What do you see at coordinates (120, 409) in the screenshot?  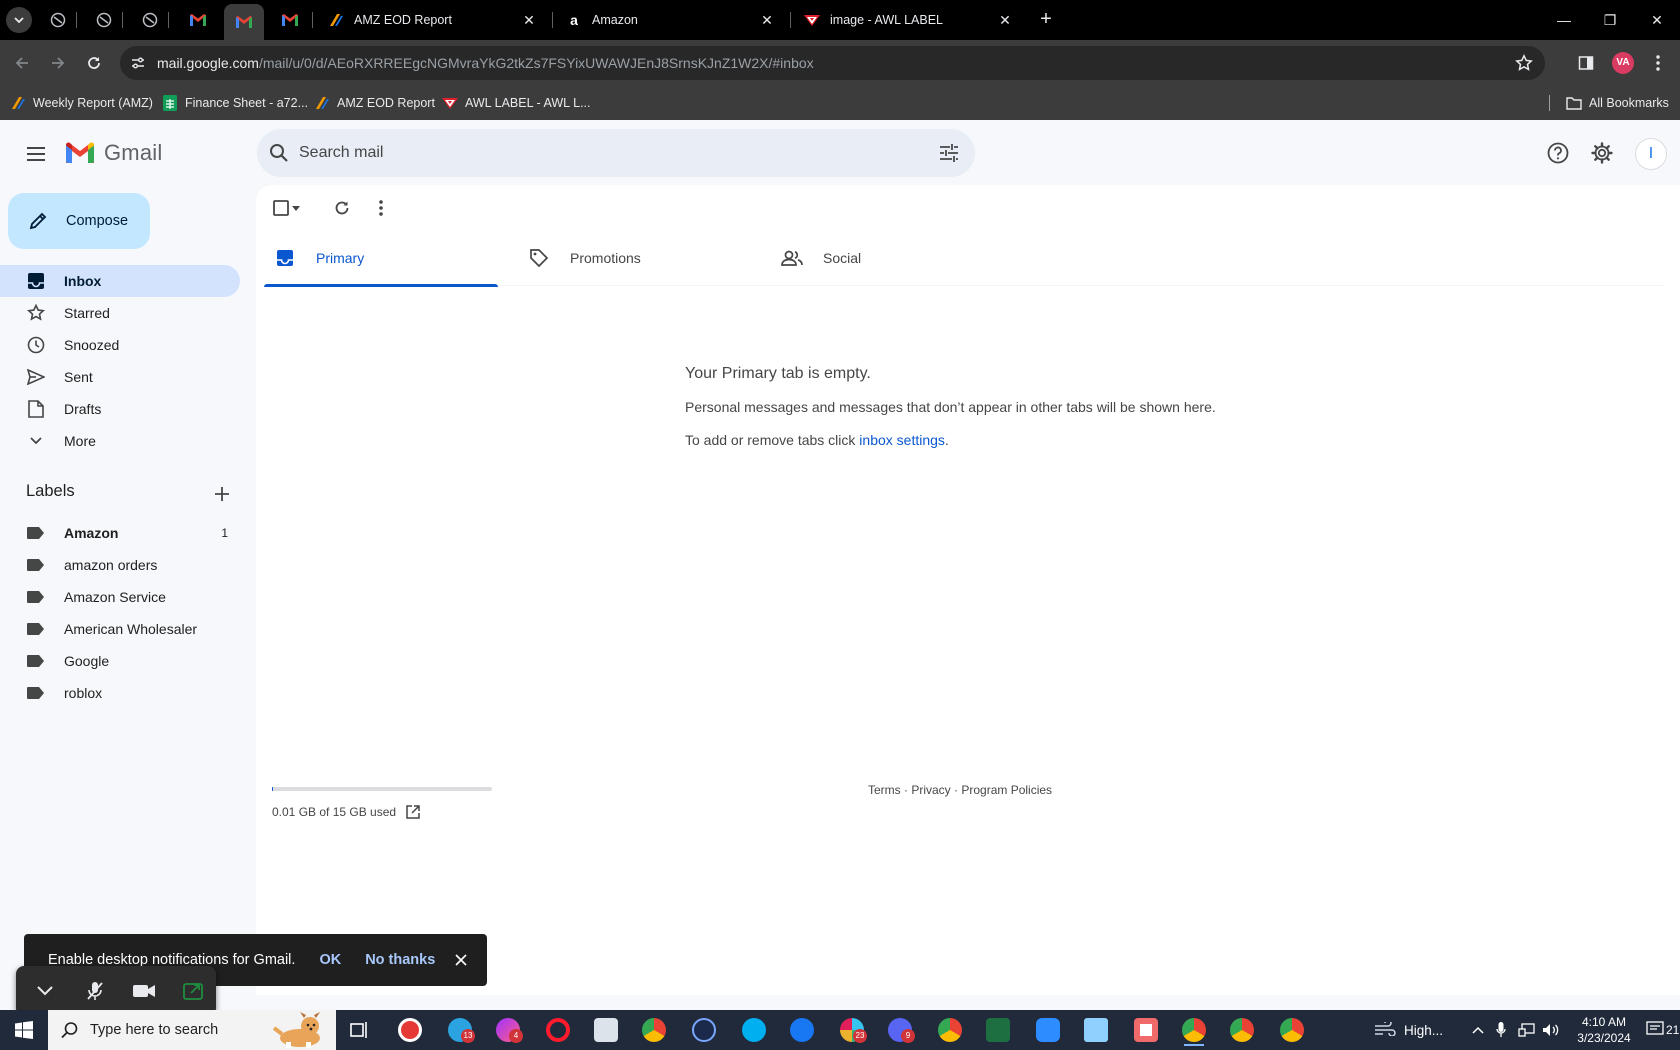 I see `nav-drafts: Drafts` at bounding box center [120, 409].